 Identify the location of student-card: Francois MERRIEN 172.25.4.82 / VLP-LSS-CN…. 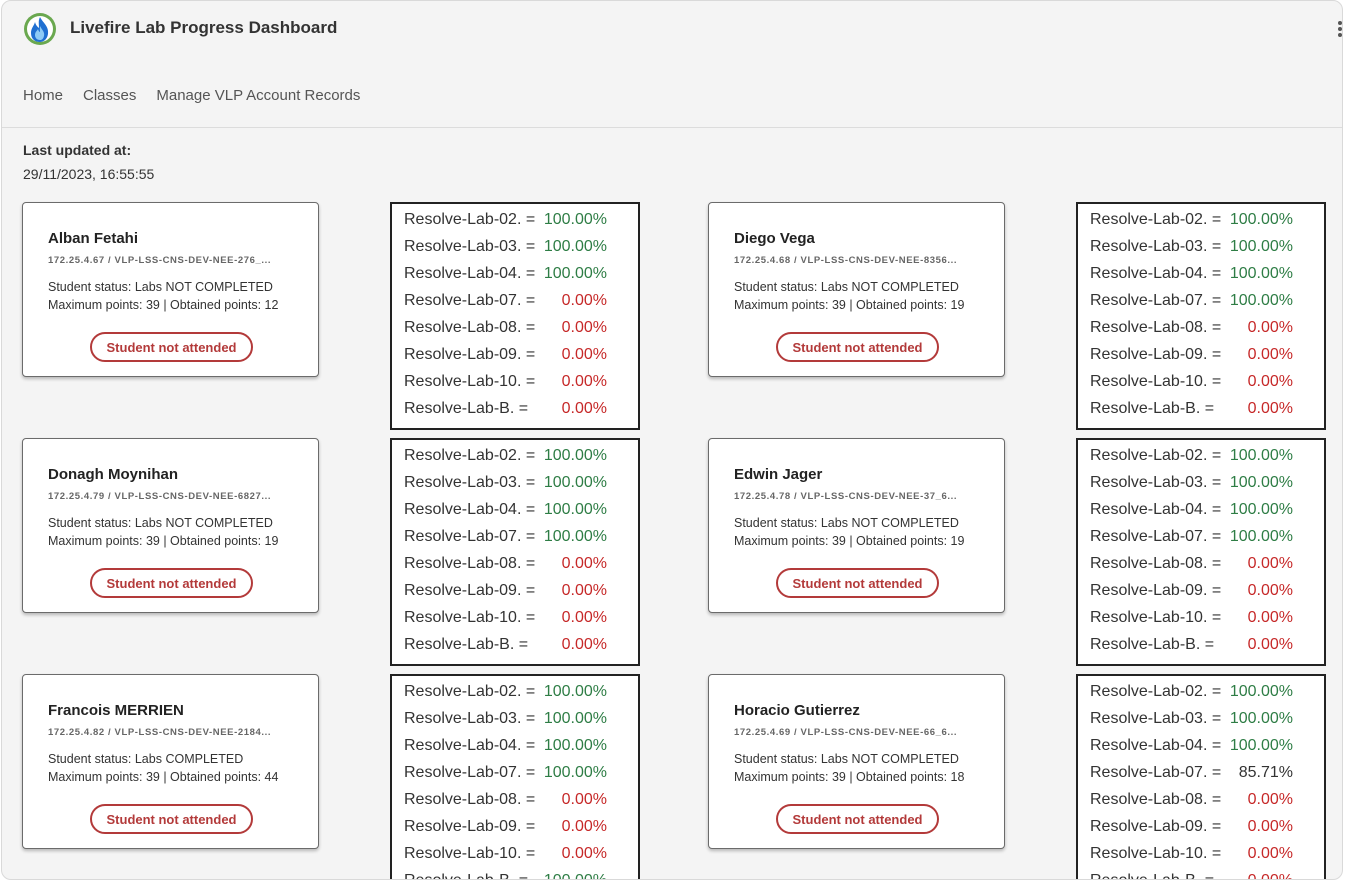
(170, 761).